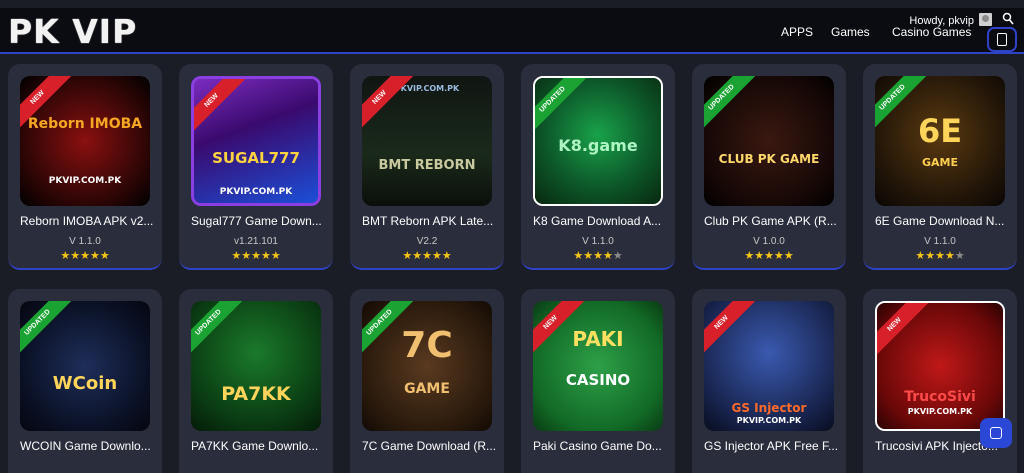 This screenshot has height=473, width=1024. Describe the element at coordinates (940, 131) in the screenshot. I see `artwork-title: 6E` at that location.